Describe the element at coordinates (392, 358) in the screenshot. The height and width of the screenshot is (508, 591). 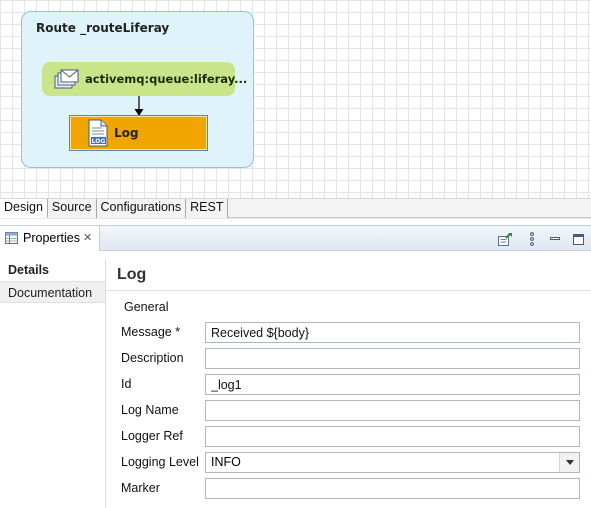
I see `description-field` at that location.